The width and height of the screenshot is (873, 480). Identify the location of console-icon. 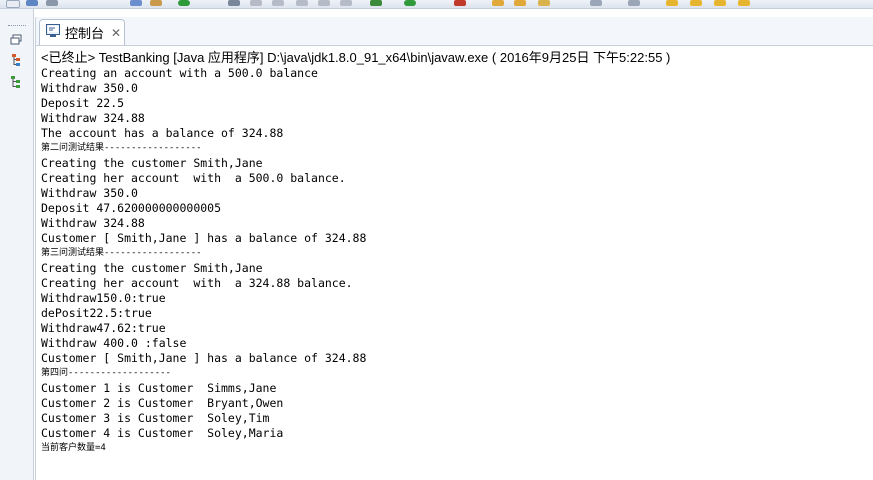
(53, 32).